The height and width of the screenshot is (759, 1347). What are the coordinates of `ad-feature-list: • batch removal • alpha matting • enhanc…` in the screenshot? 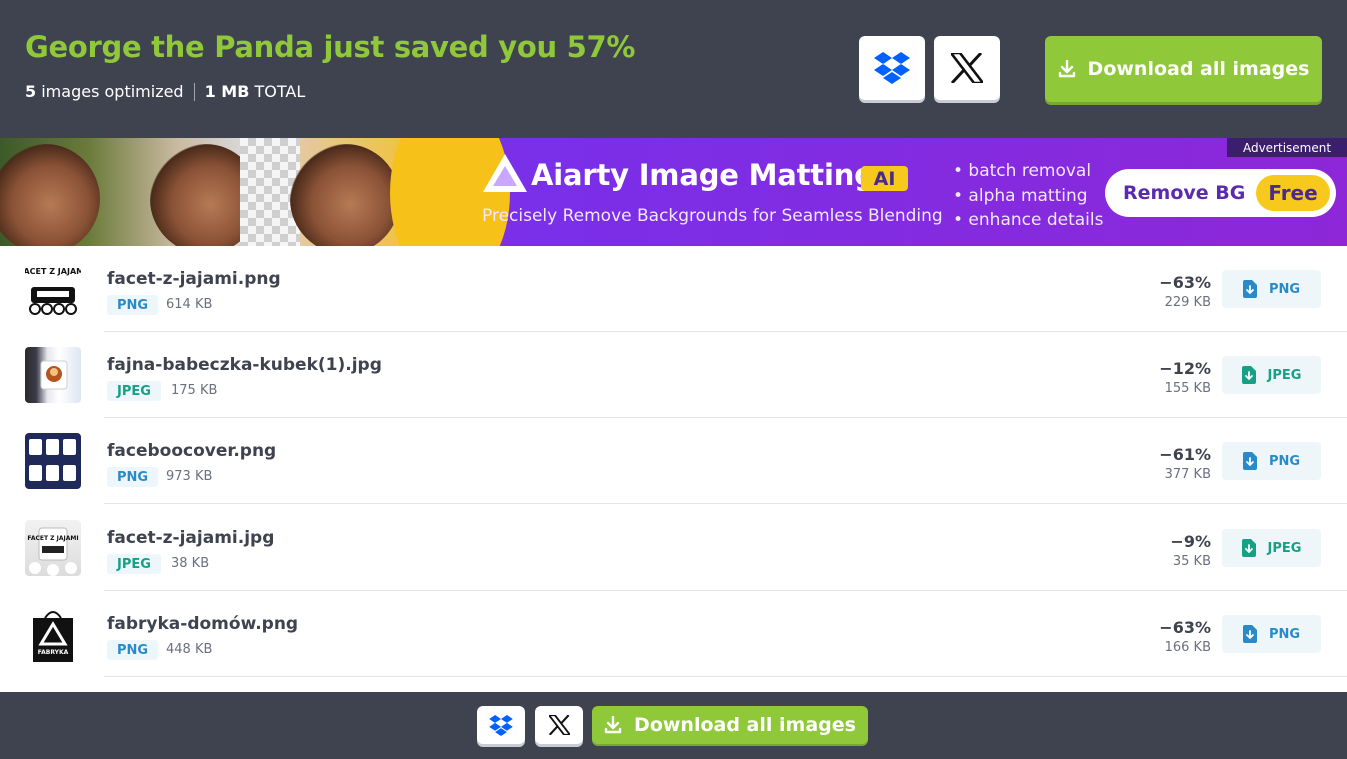 It's located at (1028, 196).